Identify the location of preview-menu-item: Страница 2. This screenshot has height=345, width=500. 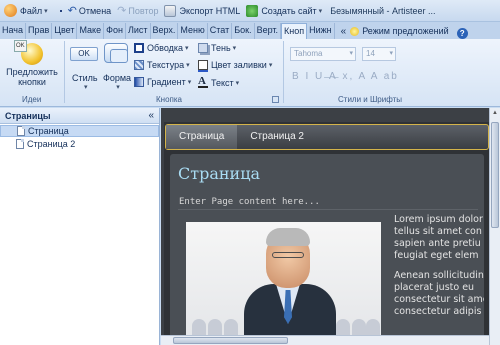
(277, 137).